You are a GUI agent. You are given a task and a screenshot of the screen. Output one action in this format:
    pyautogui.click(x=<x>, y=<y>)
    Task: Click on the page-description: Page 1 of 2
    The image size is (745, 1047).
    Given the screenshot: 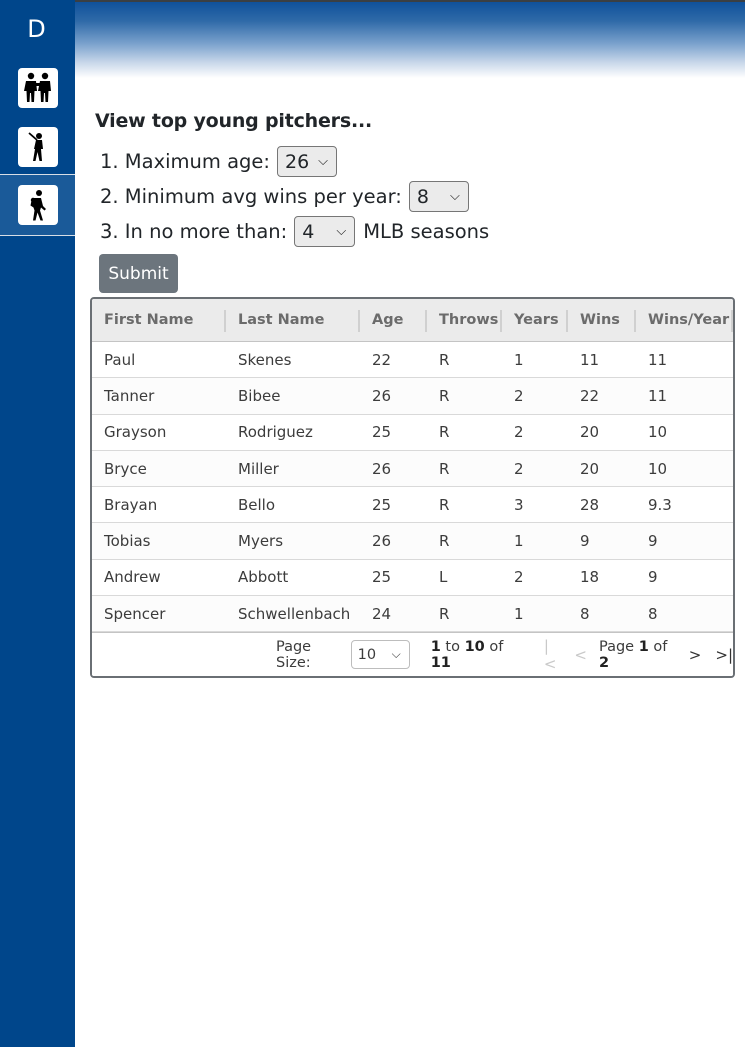 What is the action you would take?
    pyautogui.click(x=638, y=655)
    